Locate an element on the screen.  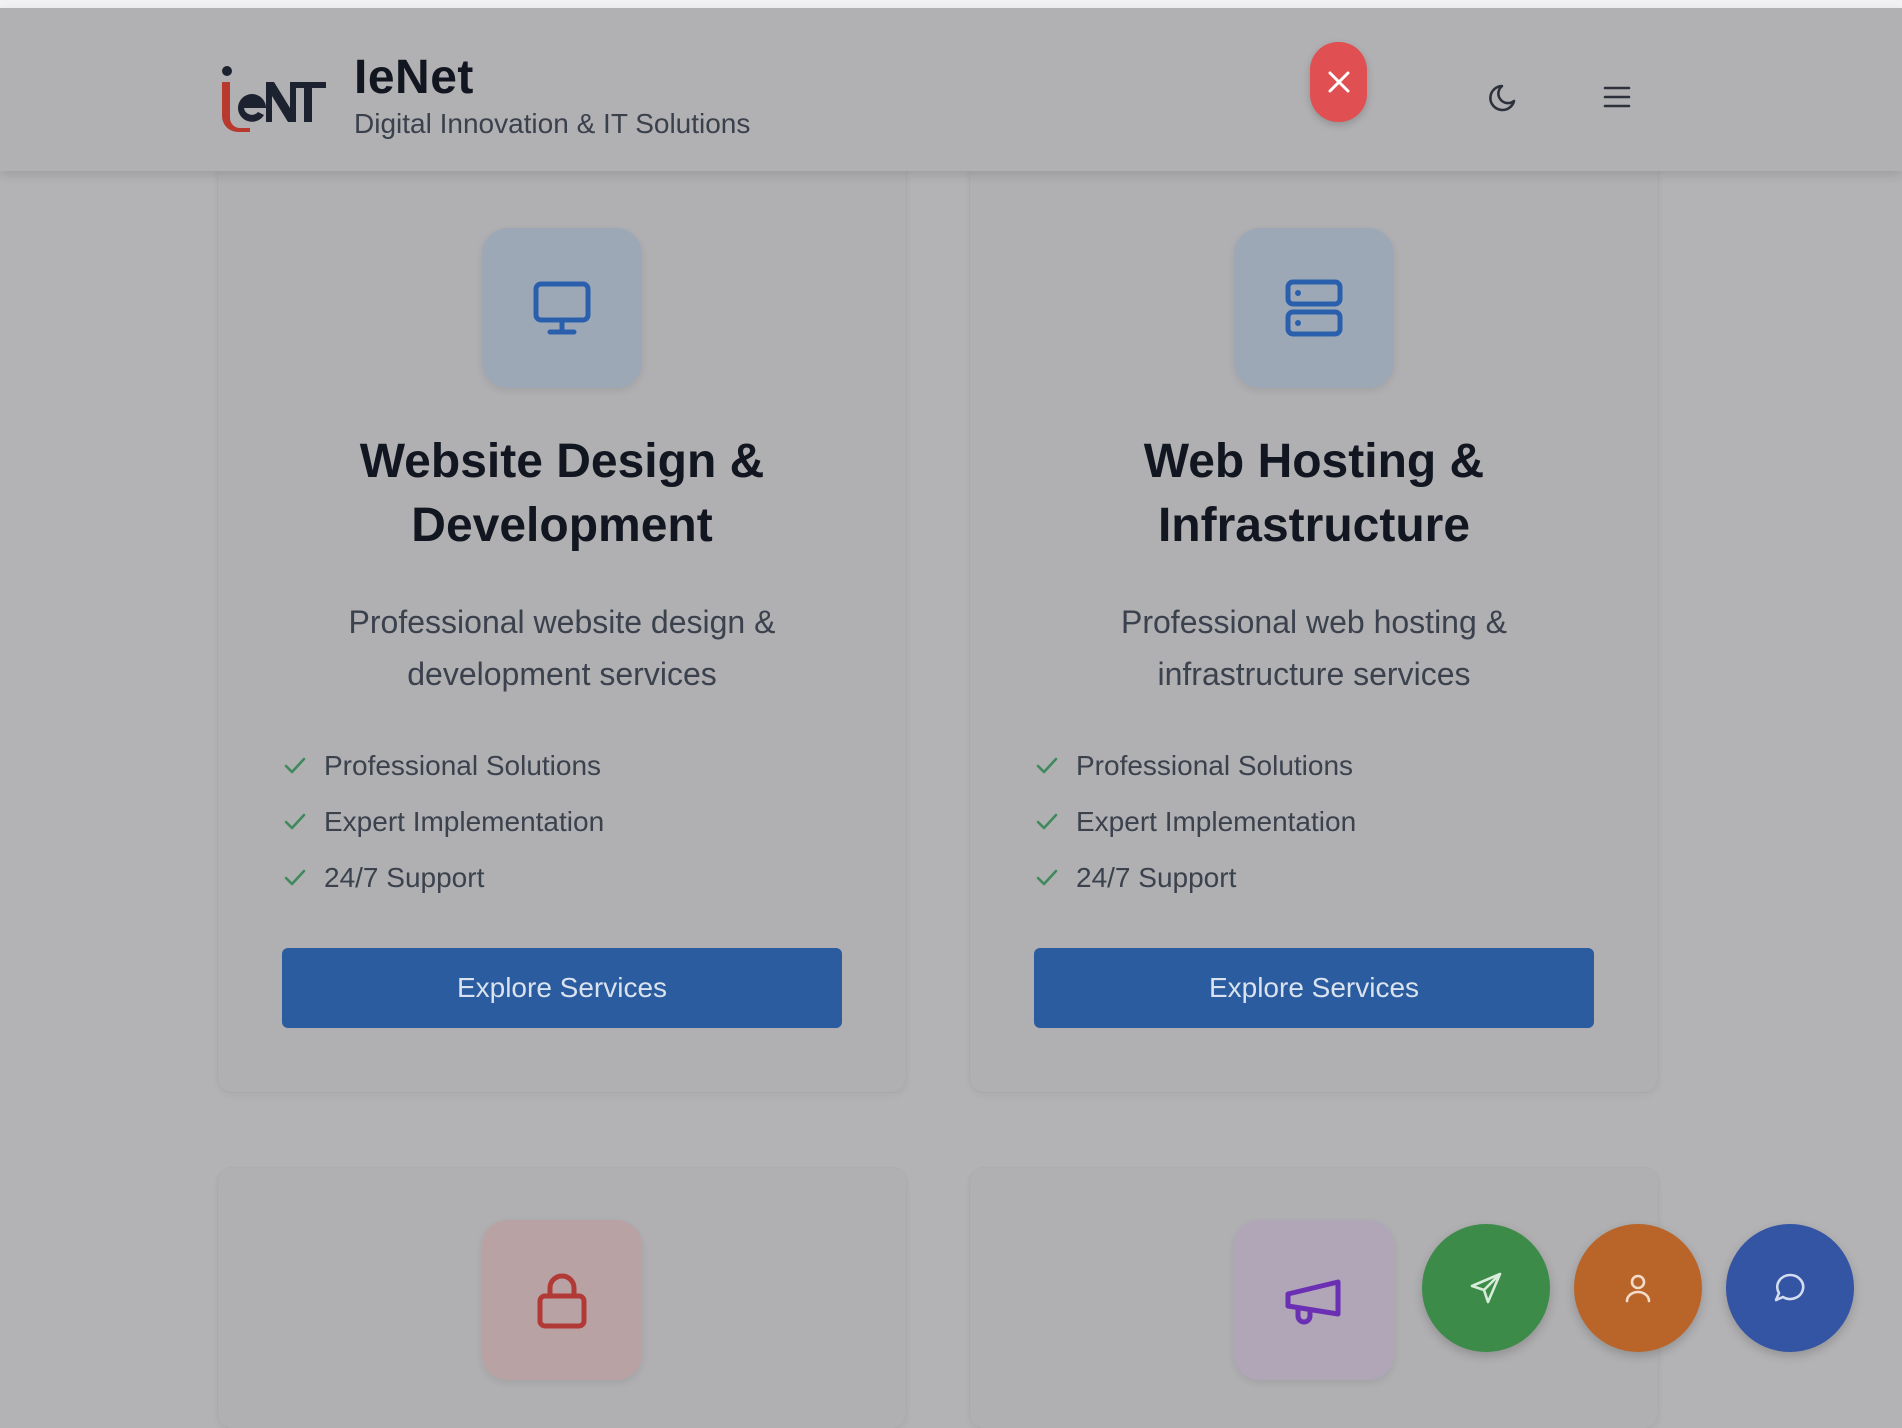
chat-icon is located at coordinates (1789, 1287).